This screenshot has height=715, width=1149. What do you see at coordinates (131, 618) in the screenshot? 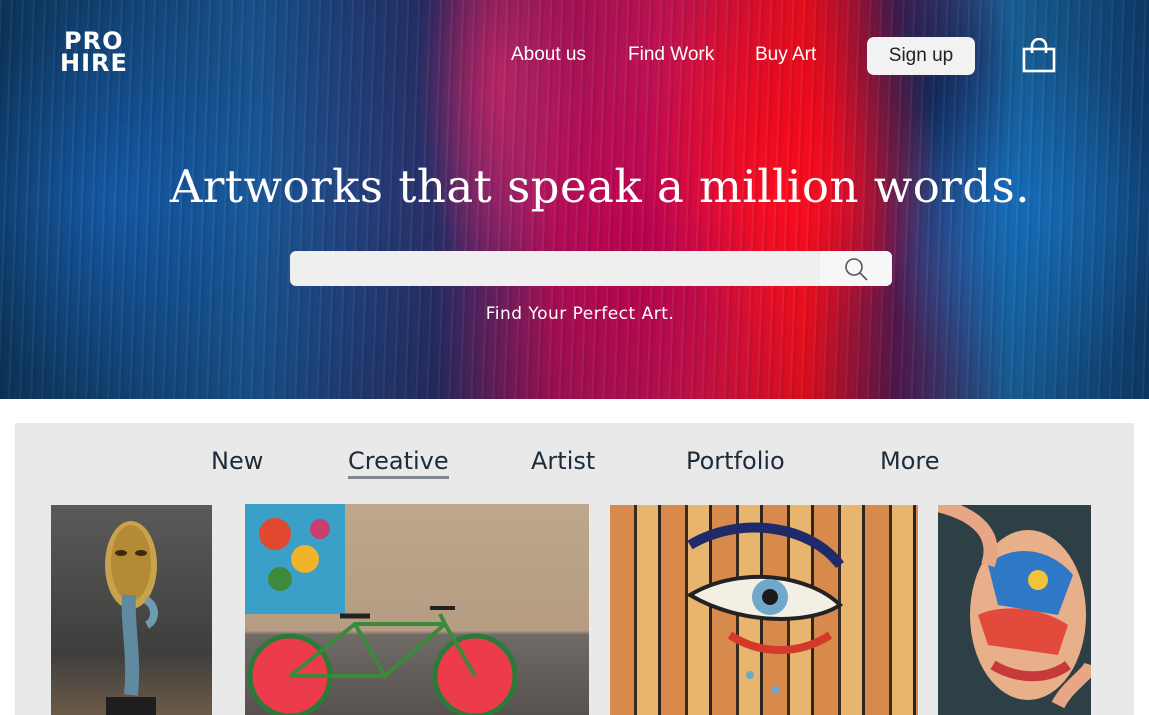
I see `mask-sculpture-image` at bounding box center [131, 618].